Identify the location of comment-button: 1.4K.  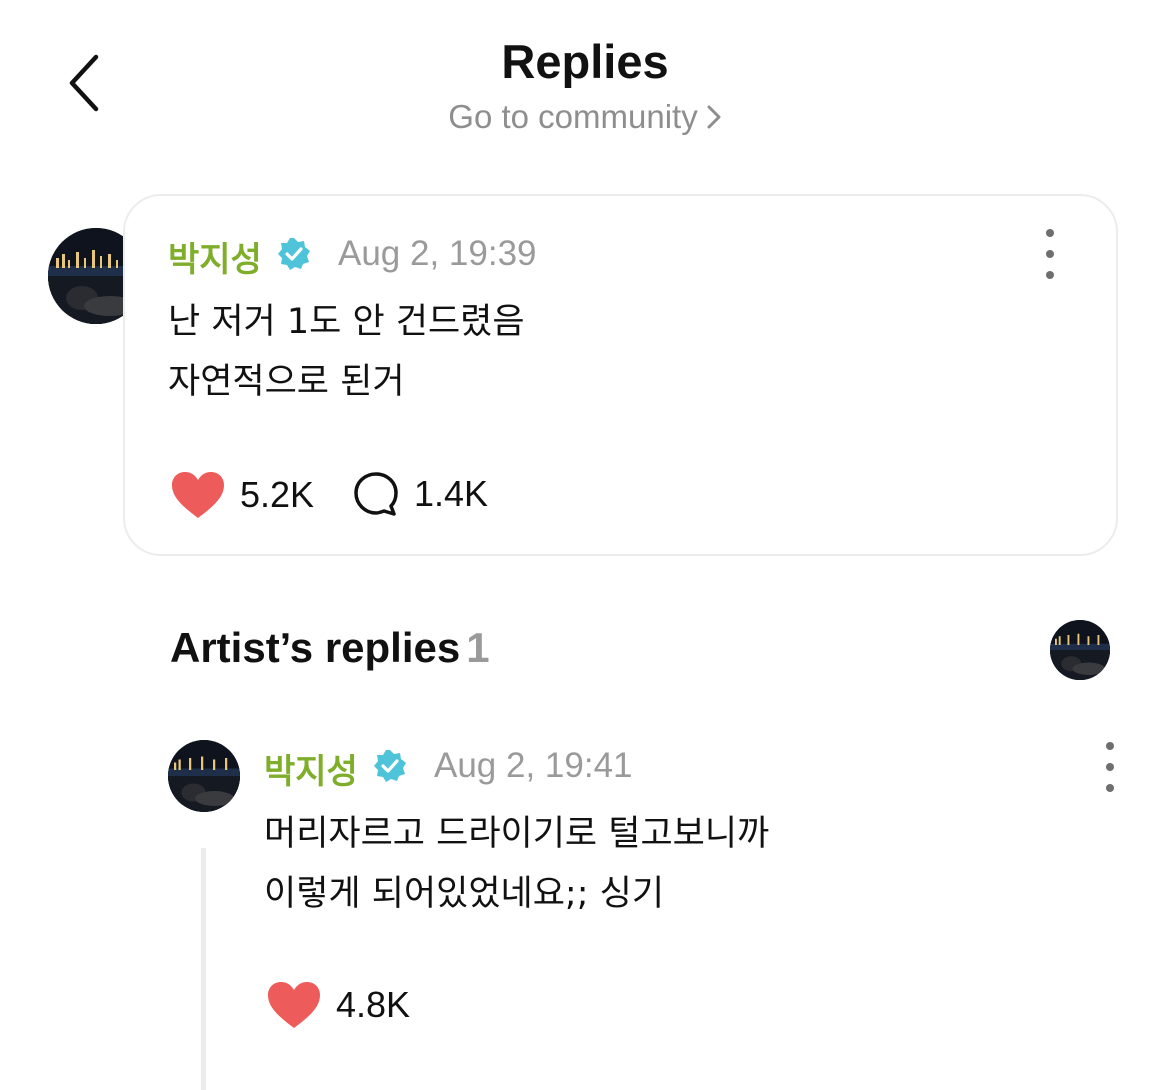
(420, 494).